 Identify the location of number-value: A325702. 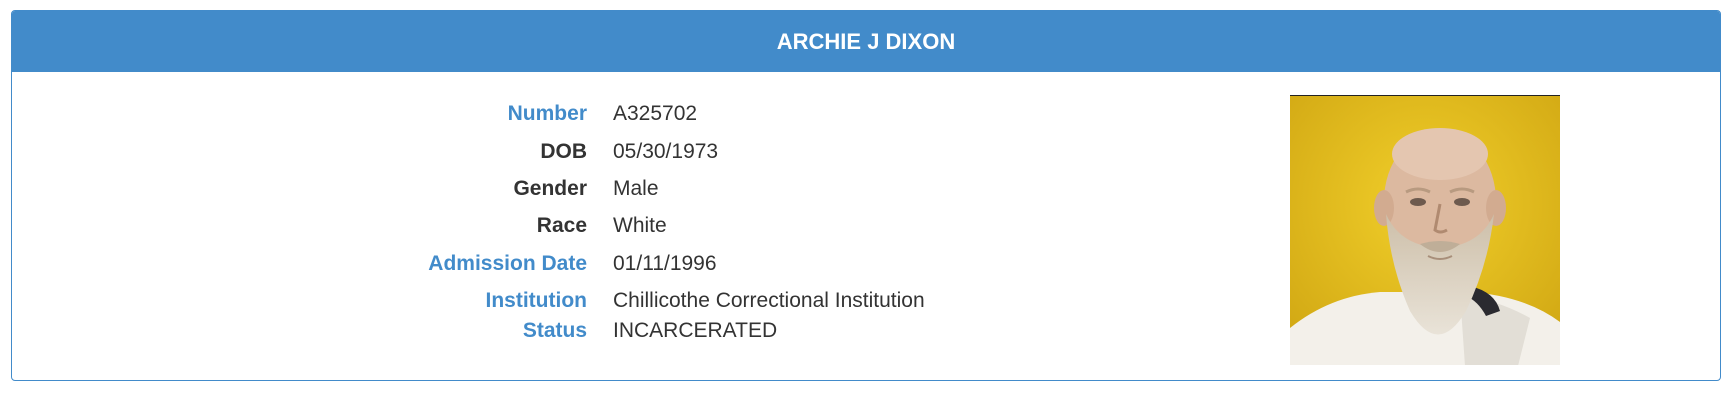
(655, 113).